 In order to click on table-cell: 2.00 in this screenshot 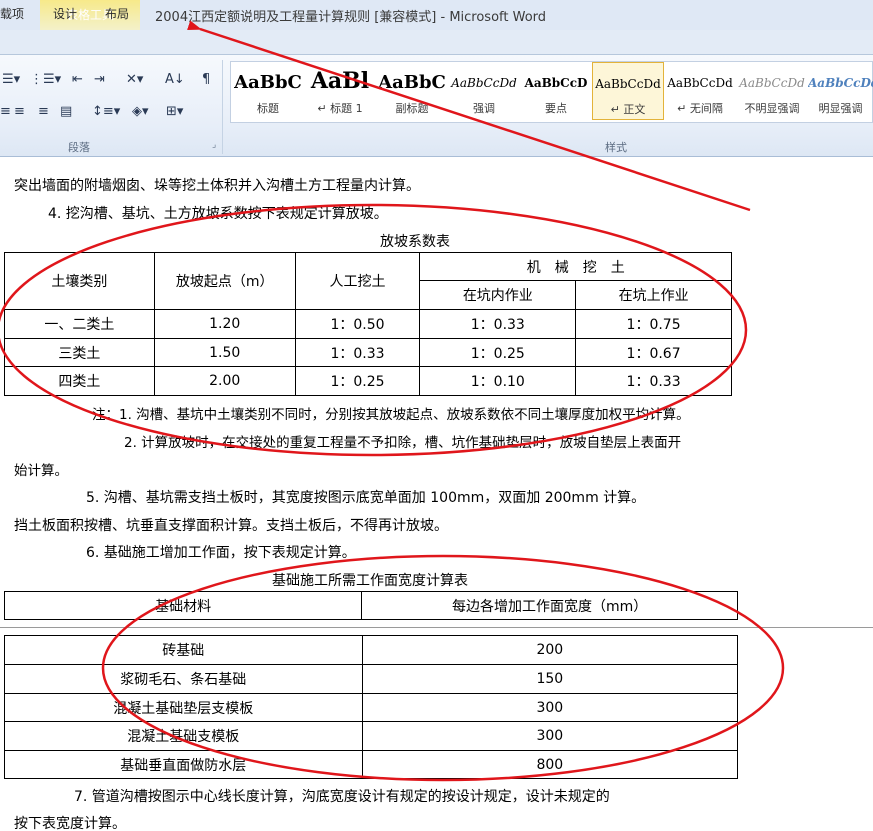, I will do `click(224, 381)`.